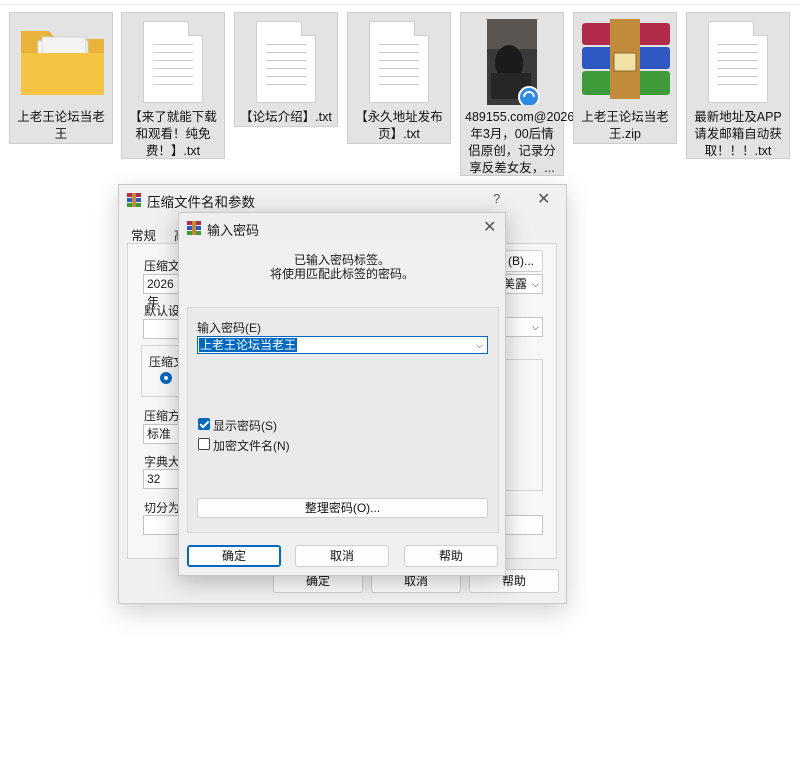 This screenshot has height=758, width=800. Describe the element at coordinates (523, 525) in the screenshot. I see `password-button-field` at that location.